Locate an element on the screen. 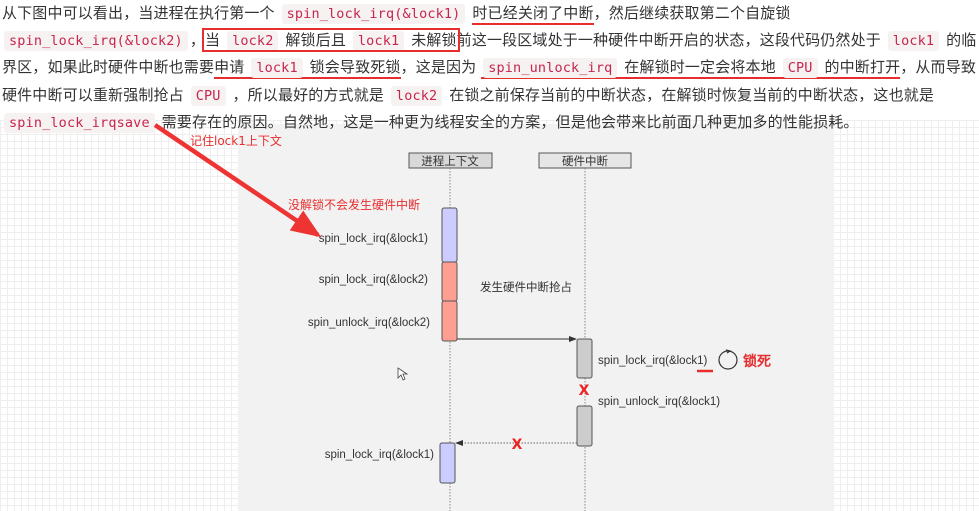  mouse-cursor-icon is located at coordinates (403, 374).